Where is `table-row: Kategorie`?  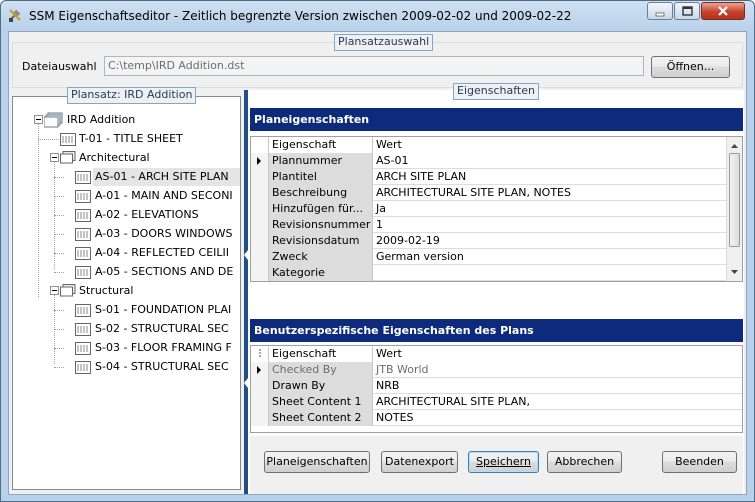
table-row: Kategorie is located at coordinates (488, 273).